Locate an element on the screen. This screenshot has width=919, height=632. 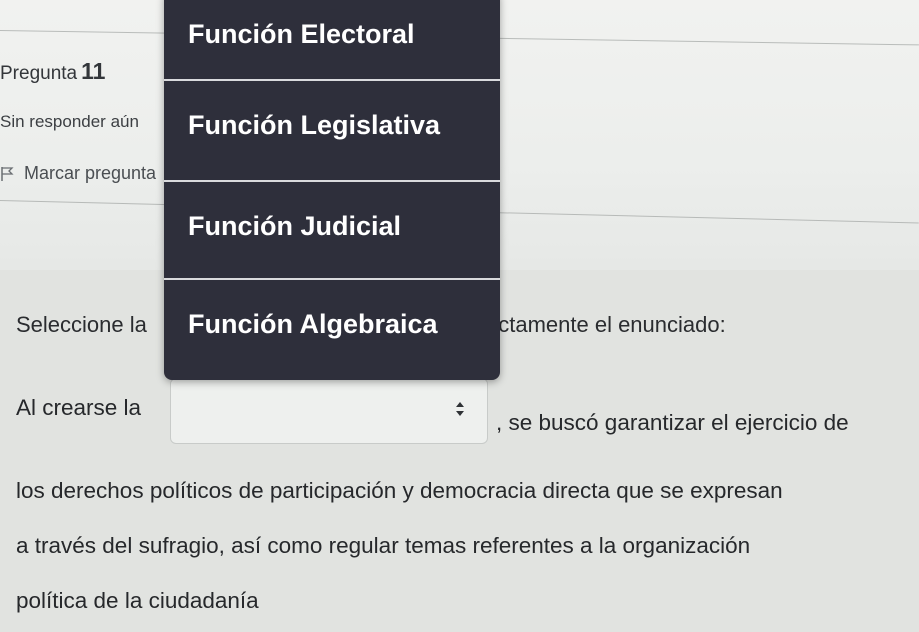
dropdown-option-algebraica: Función Algebraica is located at coordinates (332, 324).